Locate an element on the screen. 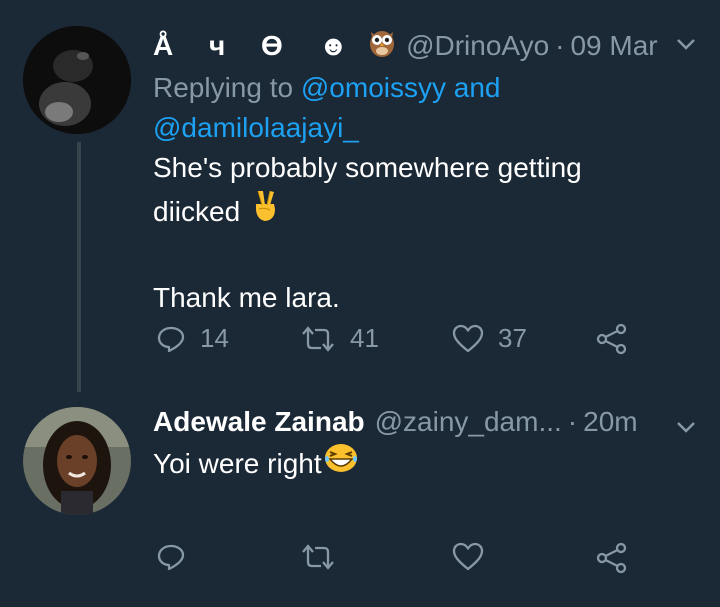  timestamp: 20m is located at coordinates (610, 422).